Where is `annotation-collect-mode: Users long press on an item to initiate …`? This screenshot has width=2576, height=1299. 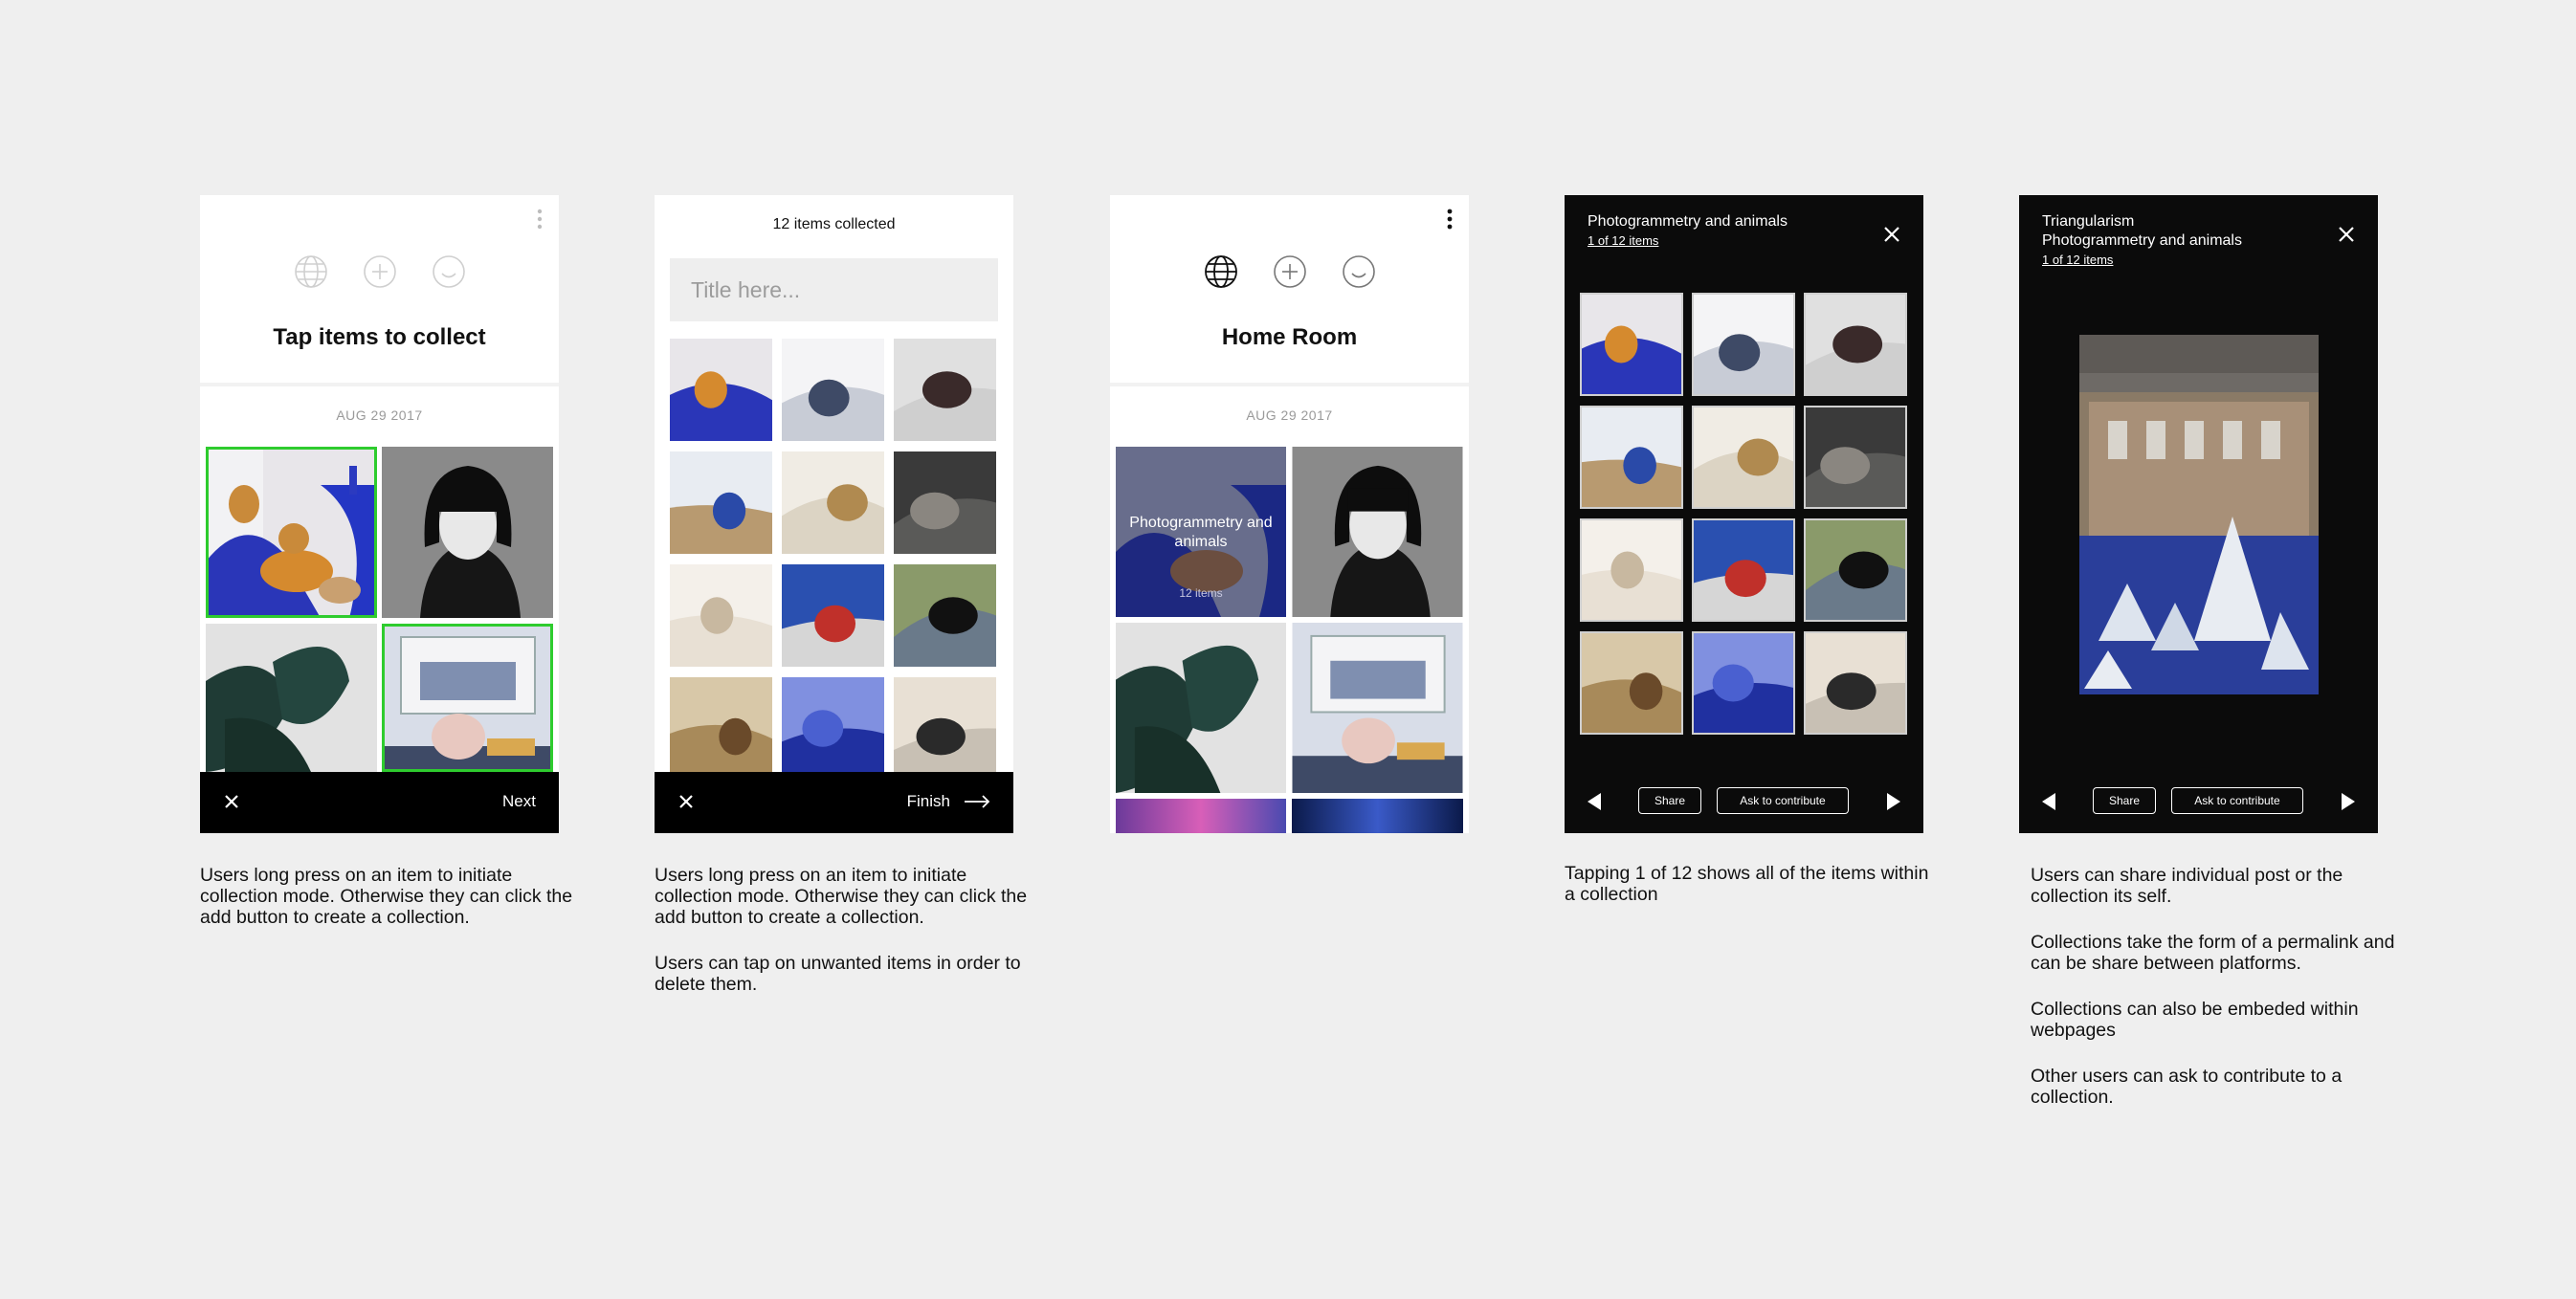 annotation-collect-mode: Users long press on an item to initiate … is located at coordinates (386, 909).